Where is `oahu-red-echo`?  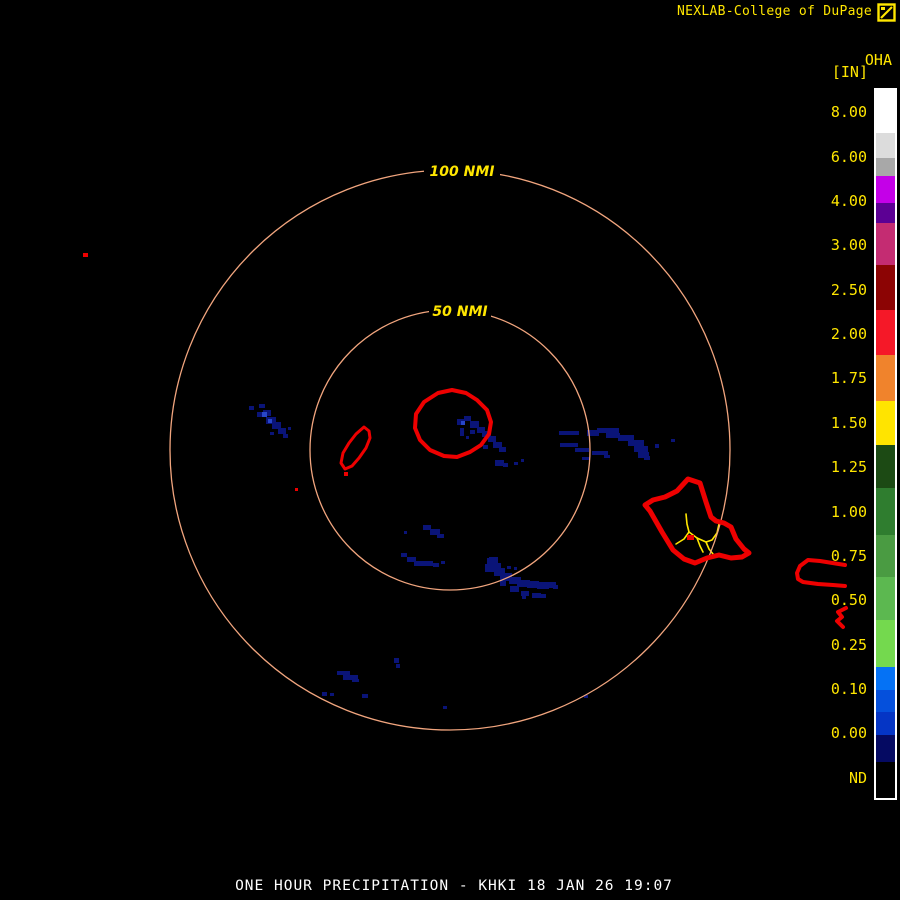 oahu-red-echo is located at coordinates (690, 537).